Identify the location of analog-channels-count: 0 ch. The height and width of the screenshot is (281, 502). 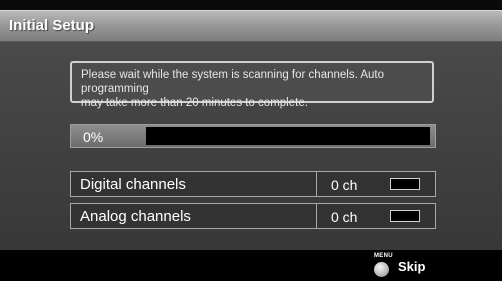
(344, 217).